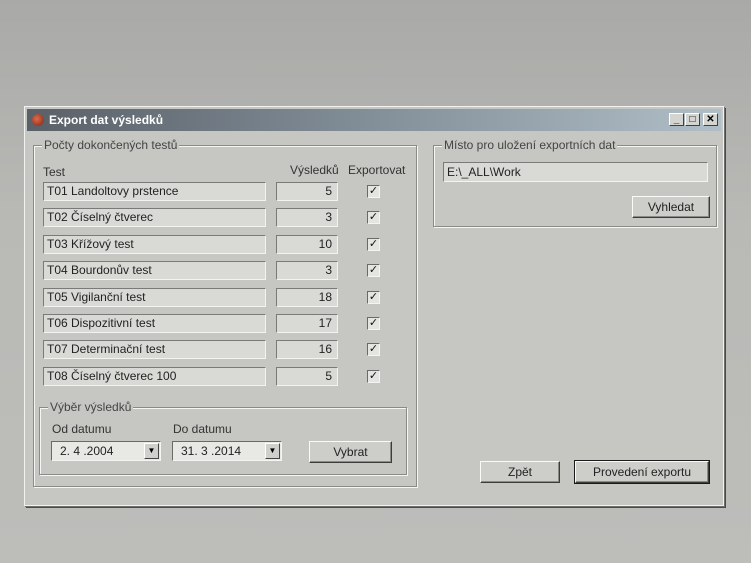 The image size is (751, 563). What do you see at coordinates (154, 323) in the screenshot?
I see `test-name-field: T06 Dispozitivní test` at bounding box center [154, 323].